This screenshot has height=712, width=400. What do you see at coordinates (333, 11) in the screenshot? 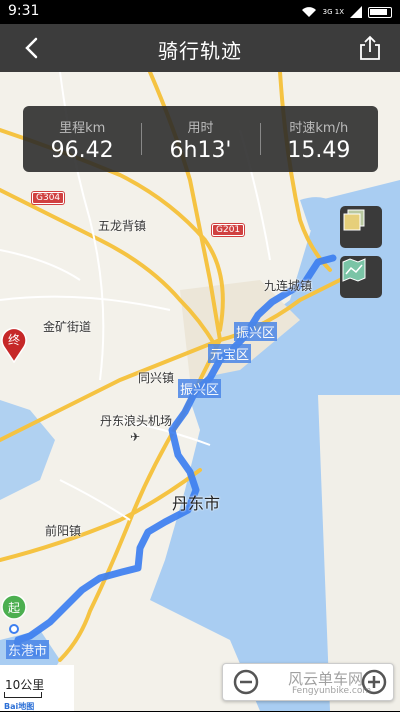
I see `network-label: 3G 1X` at bounding box center [333, 11].